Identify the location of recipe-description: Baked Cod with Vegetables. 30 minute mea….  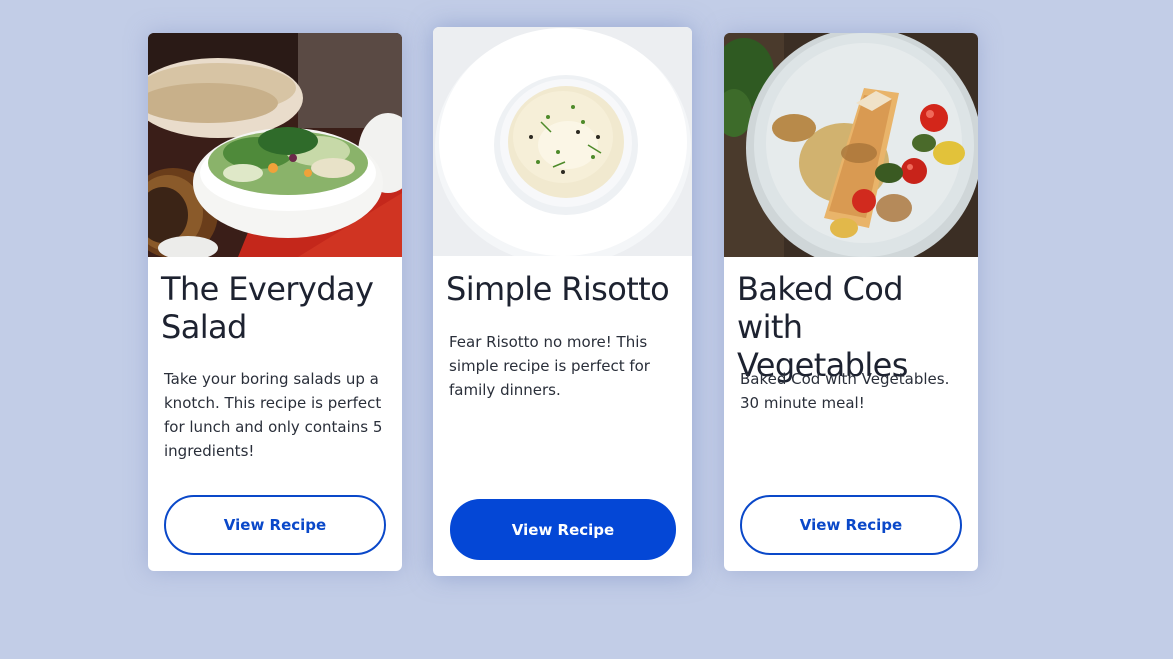
(845, 391).